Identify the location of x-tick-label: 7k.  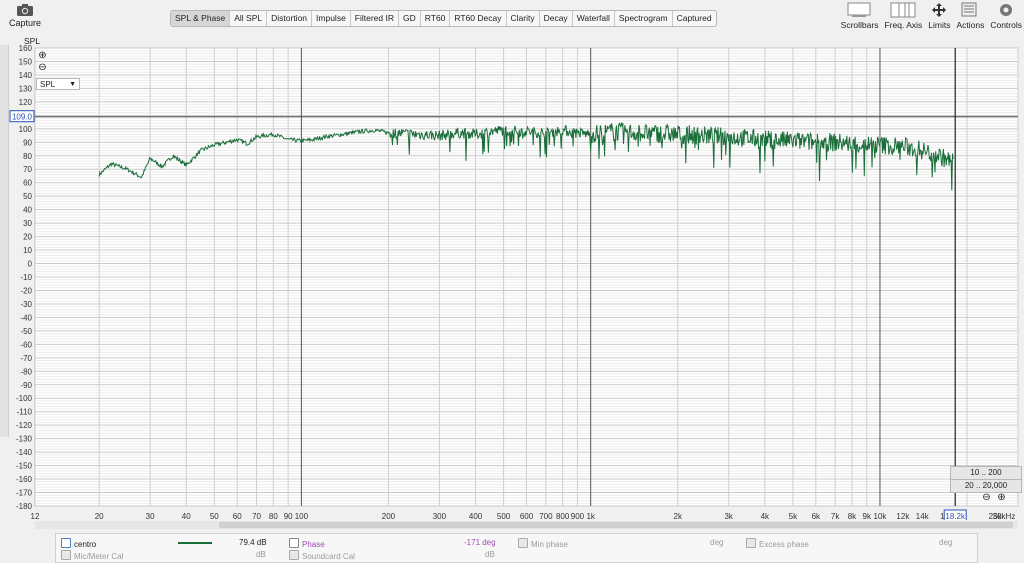
(835, 516).